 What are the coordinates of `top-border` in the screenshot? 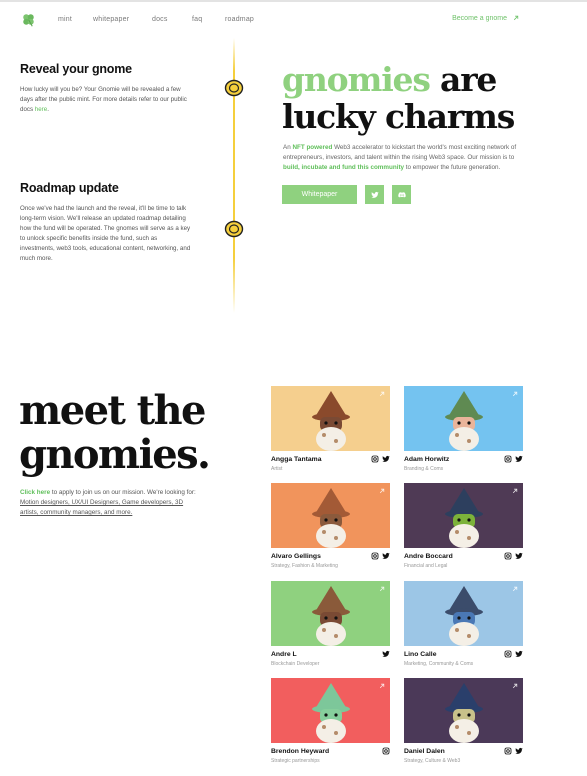 It's located at (293, 1).